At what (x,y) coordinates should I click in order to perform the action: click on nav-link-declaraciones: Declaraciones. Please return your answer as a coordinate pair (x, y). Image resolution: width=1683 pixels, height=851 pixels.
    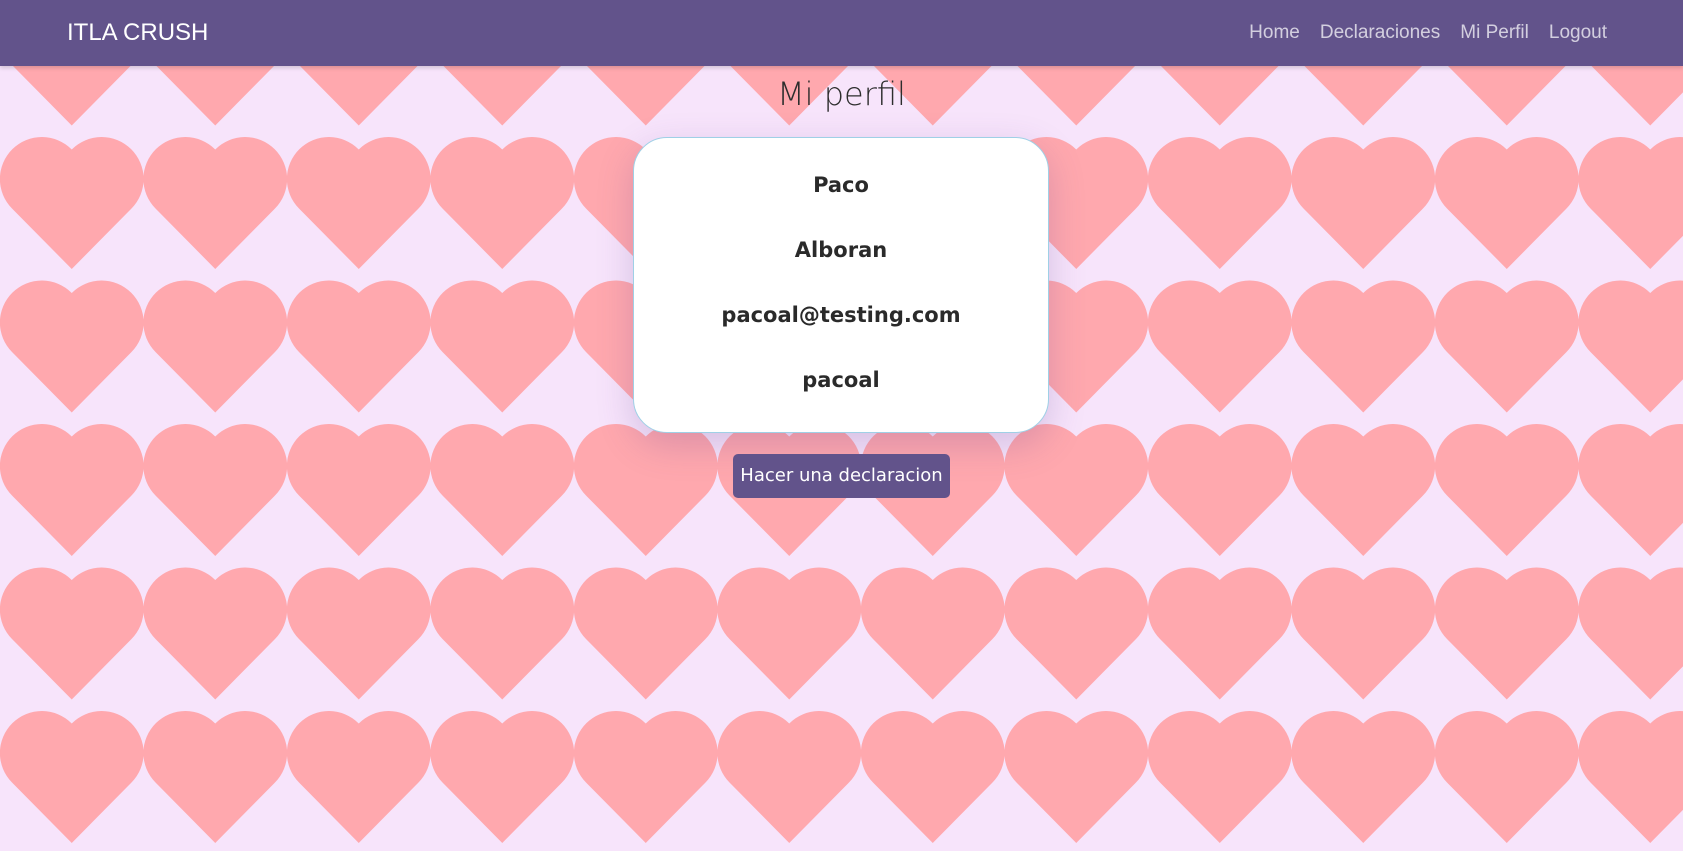
    Looking at the image, I should click on (1380, 33).